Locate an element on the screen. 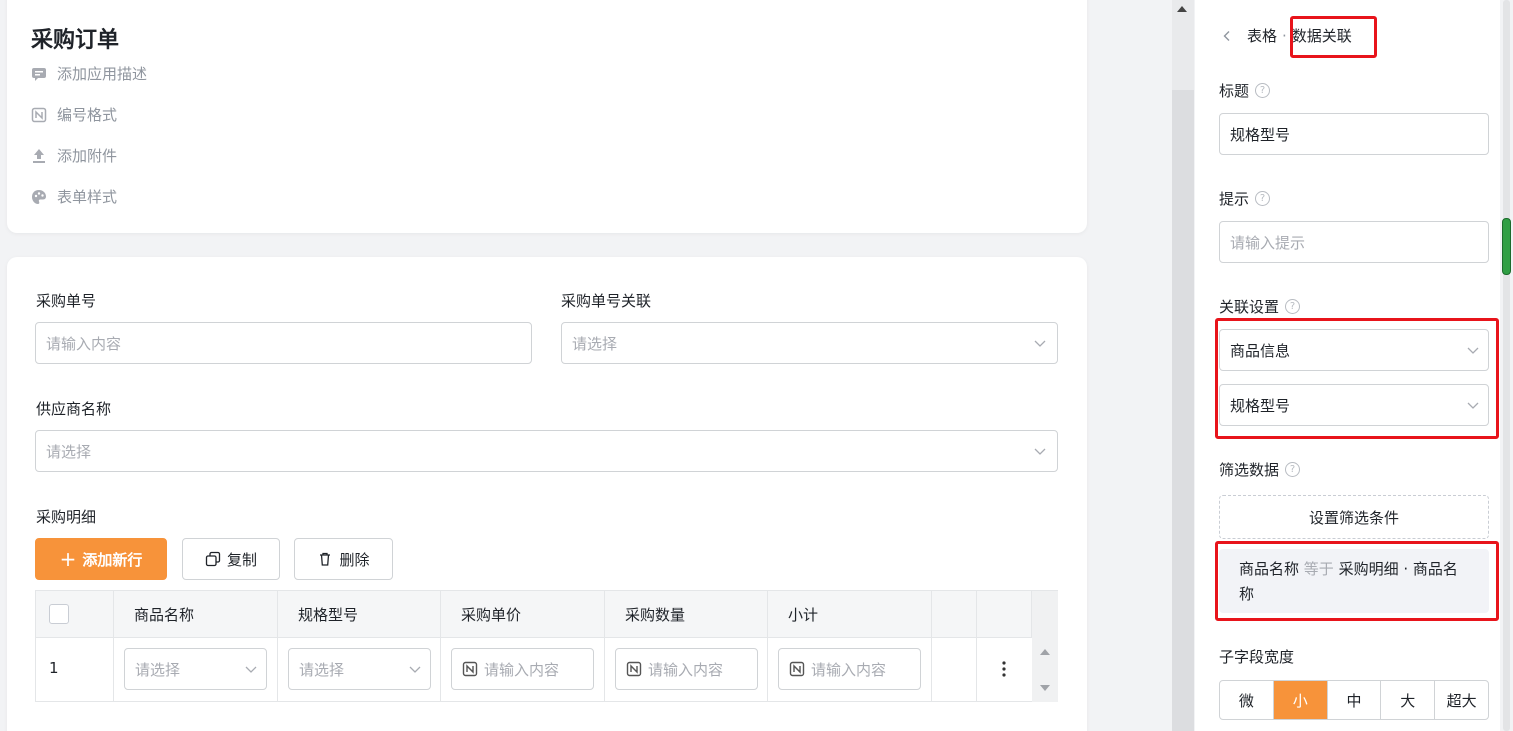 The width and height of the screenshot is (1513, 731). title-value: 规格型号 is located at coordinates (1260, 134).